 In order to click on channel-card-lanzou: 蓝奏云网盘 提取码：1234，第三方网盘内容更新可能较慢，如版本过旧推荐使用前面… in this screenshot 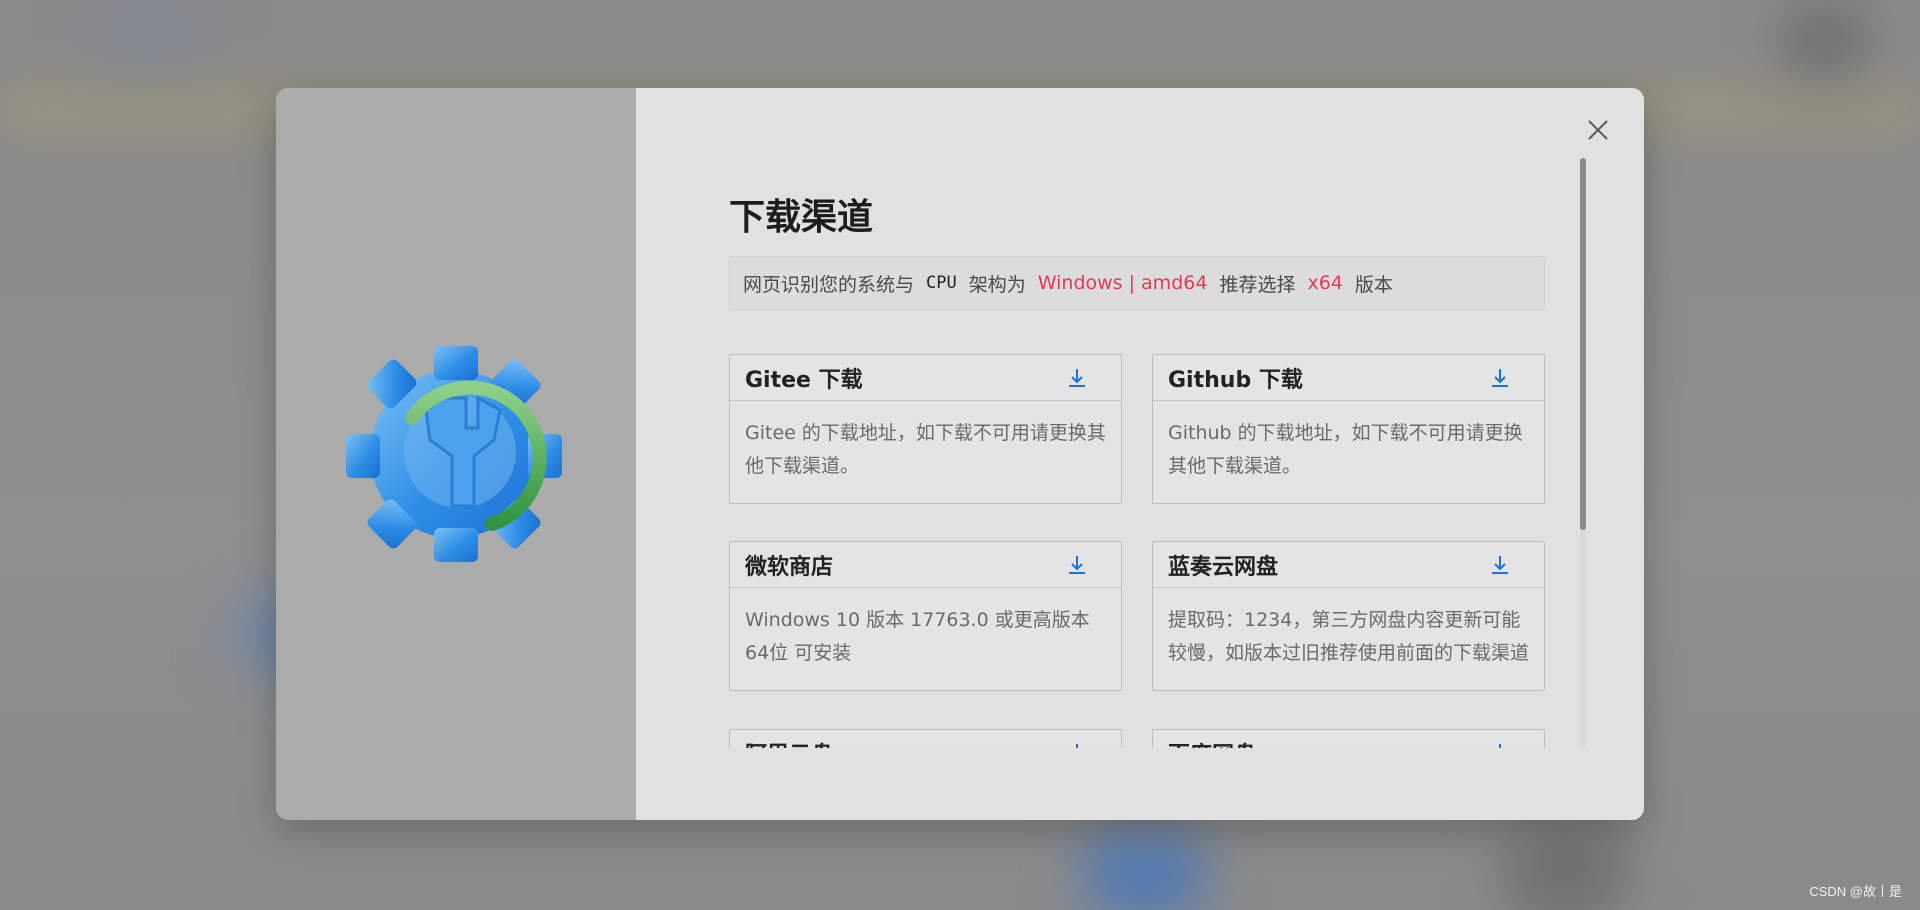, I will do `click(1348, 616)`.